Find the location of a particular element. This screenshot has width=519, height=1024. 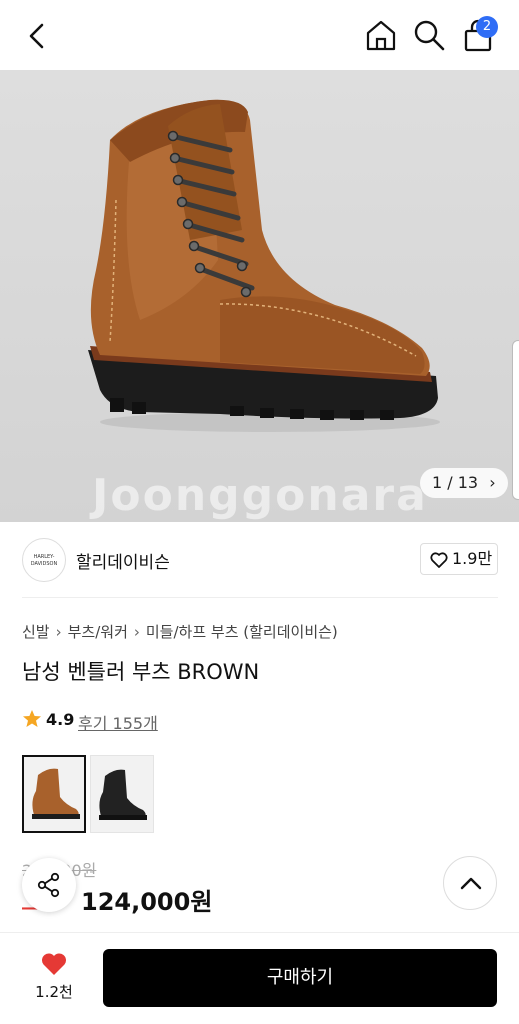

share-button is located at coordinates (49, 885).